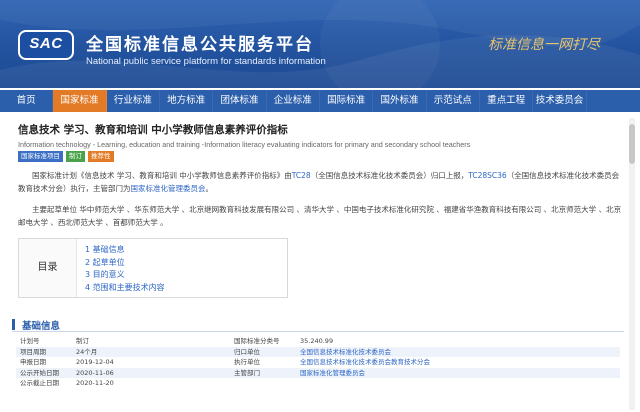 The image size is (640, 412). I want to click on info-key: 公示截止日期, so click(39, 383).